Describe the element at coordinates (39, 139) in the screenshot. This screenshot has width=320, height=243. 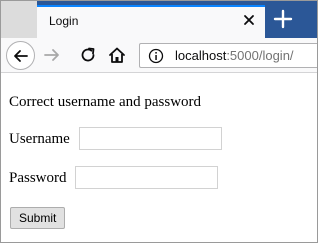
I see `username-label: Username` at that location.